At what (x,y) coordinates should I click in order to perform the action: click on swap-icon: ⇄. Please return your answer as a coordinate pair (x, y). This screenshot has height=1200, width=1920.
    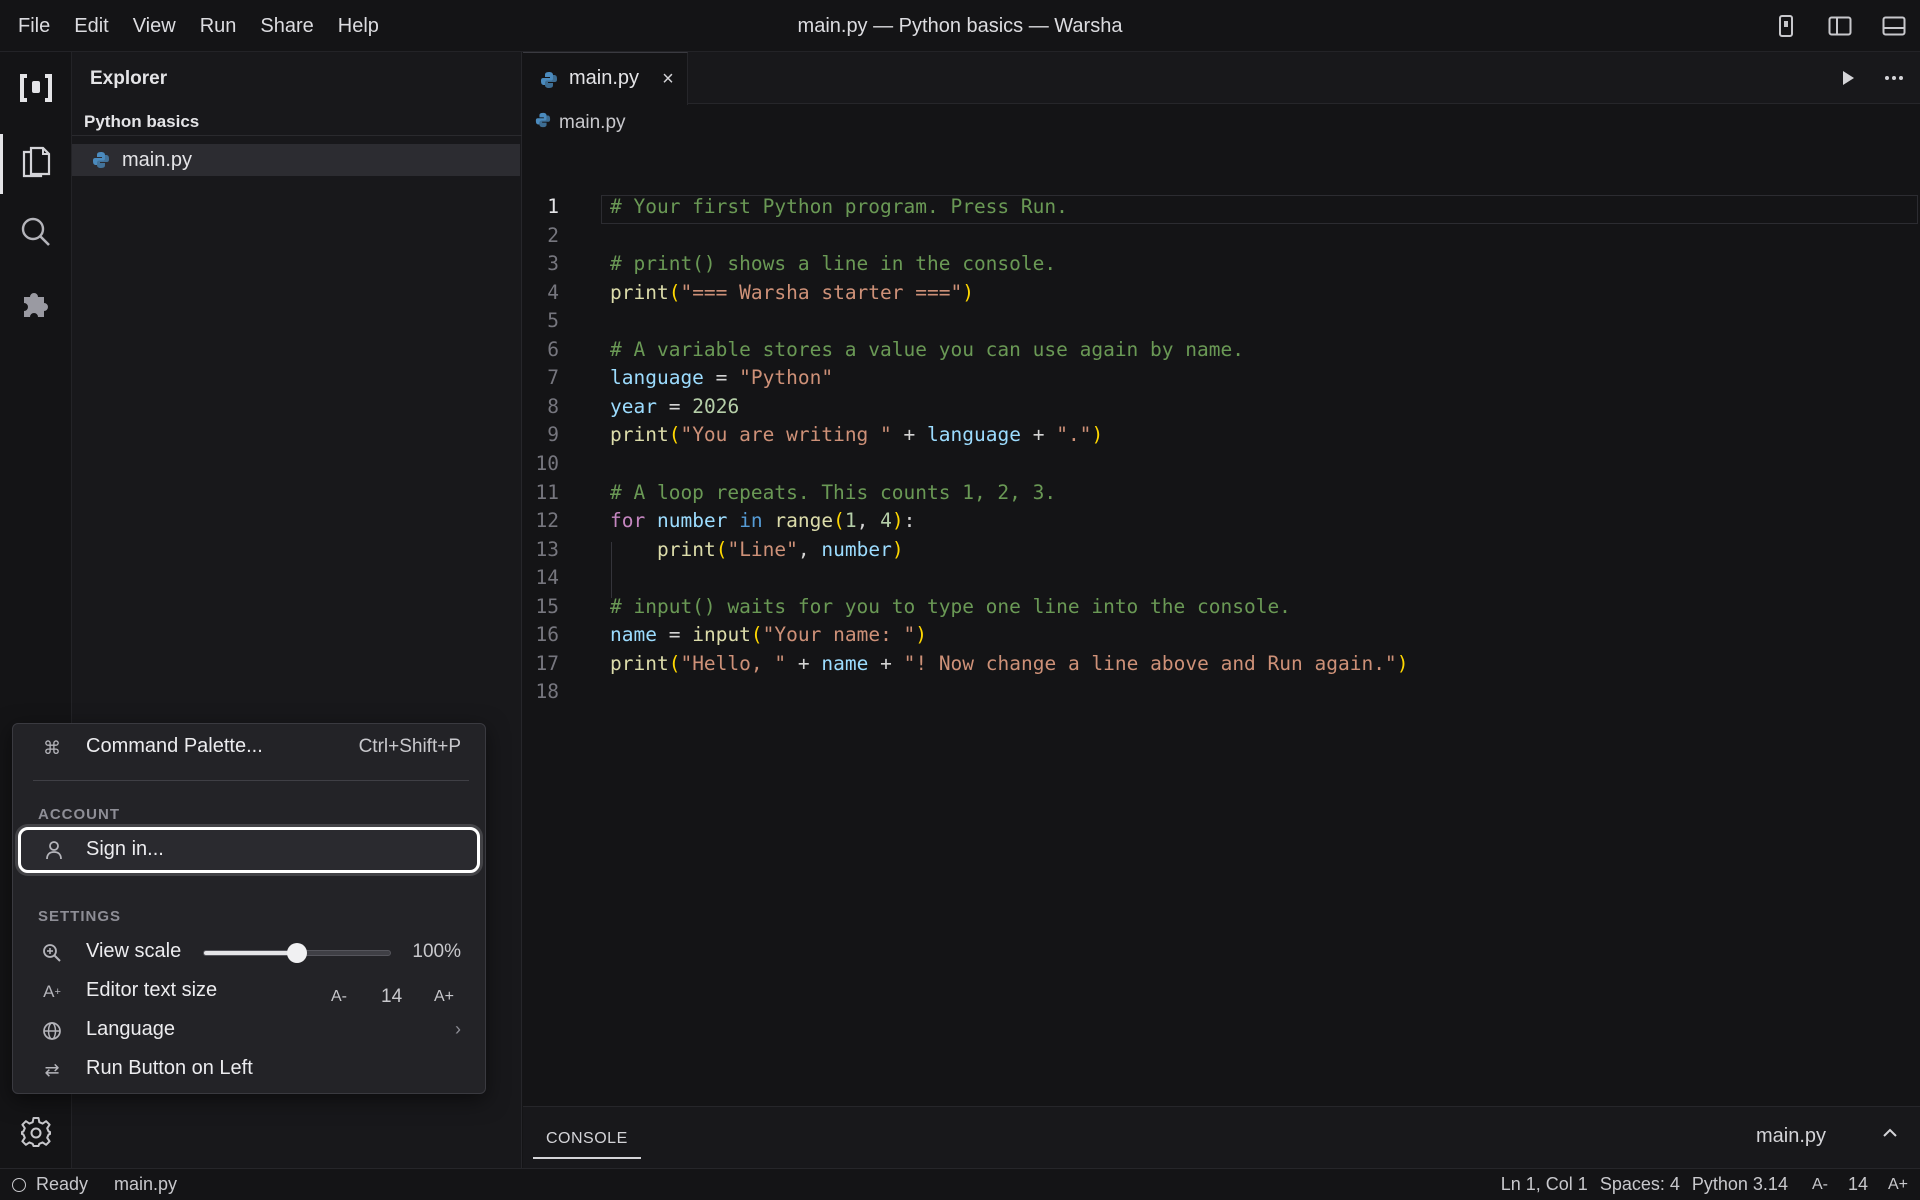
    Looking at the image, I should click on (52, 1069).